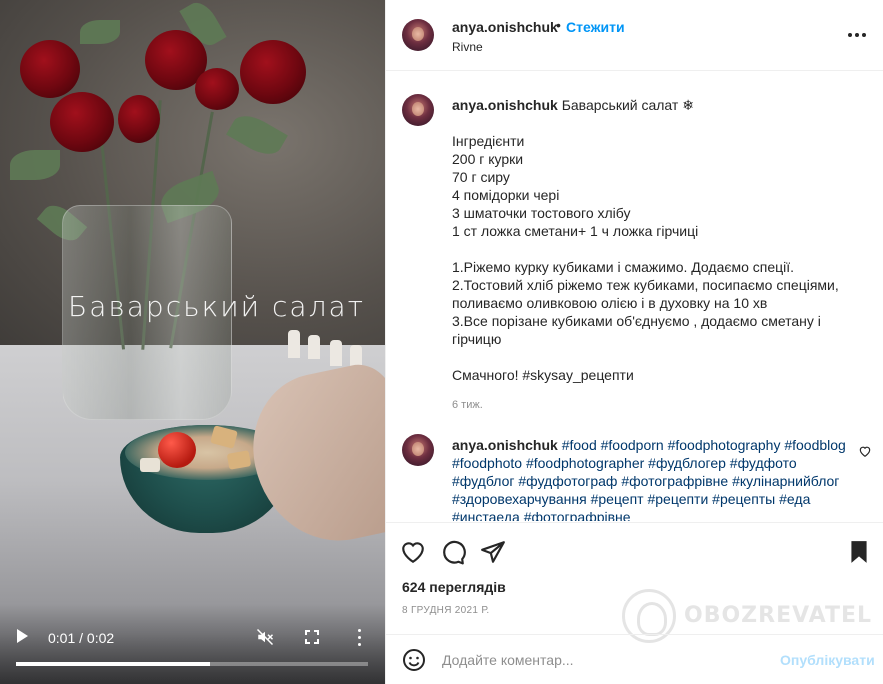 The image size is (883, 684). I want to click on mute-icon, so click(265, 637).